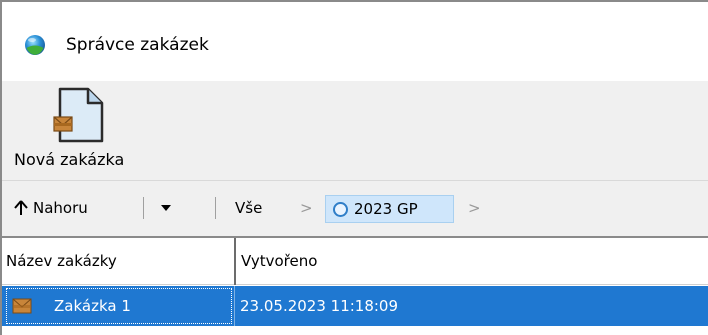 The width and height of the screenshot is (708, 335). I want to click on cell-divider, so click(234, 306).